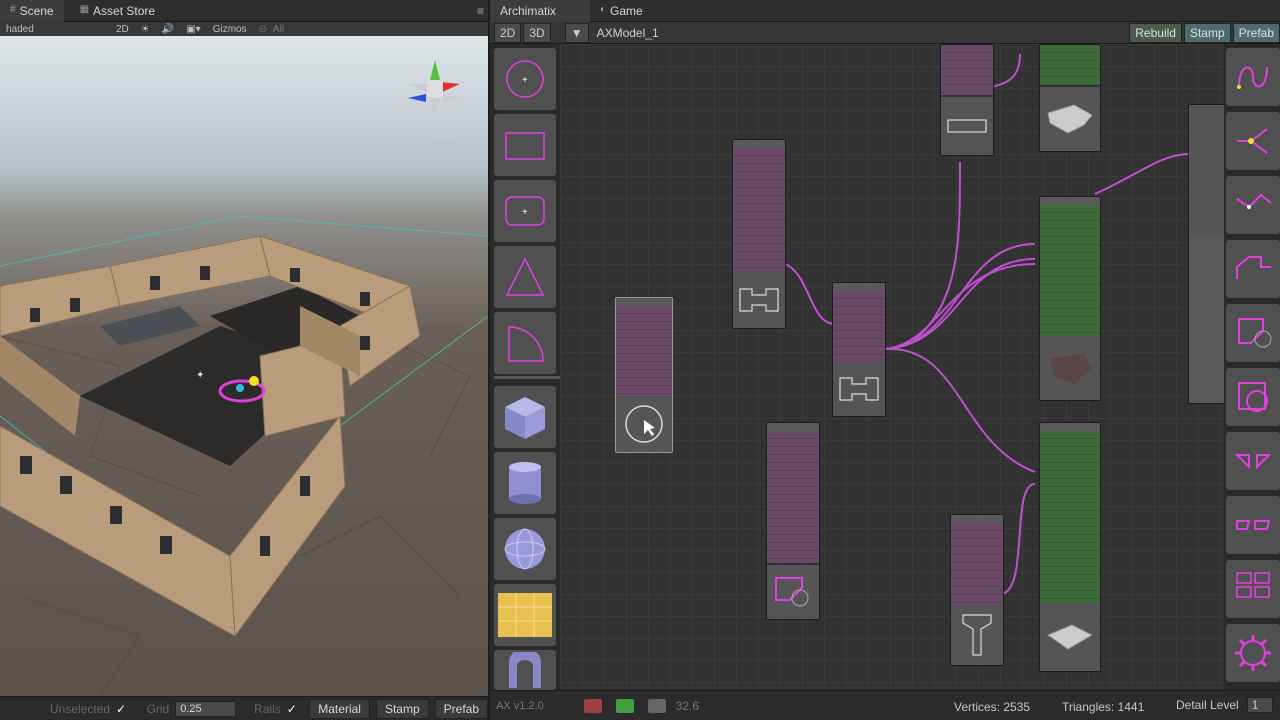 Image resolution: width=1280 pixels, height=720 pixels. Describe the element at coordinates (624, 705) in the screenshot. I see `color-toggle-icon` at that location.